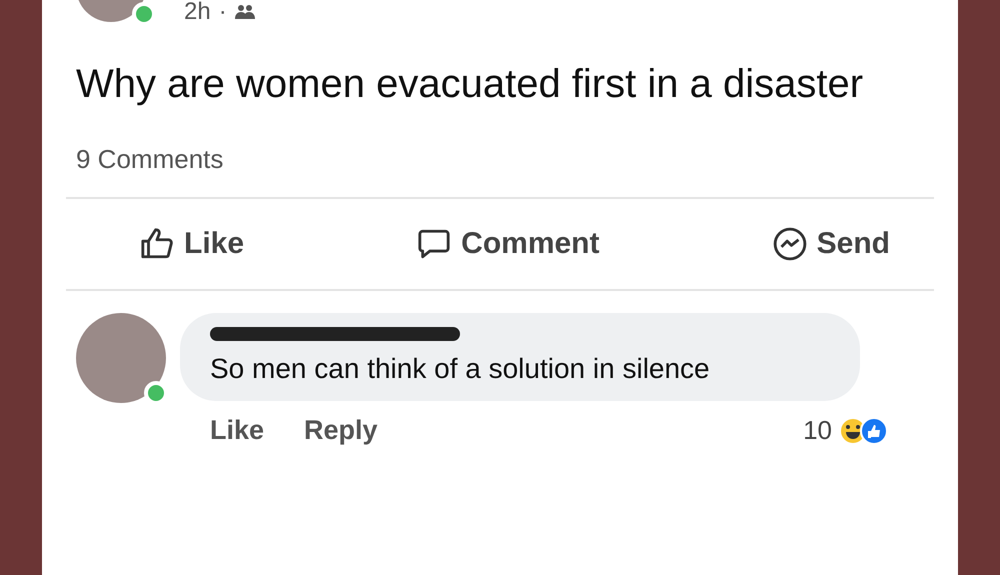  Describe the element at coordinates (831, 244) in the screenshot. I see `send-button: Send` at that location.